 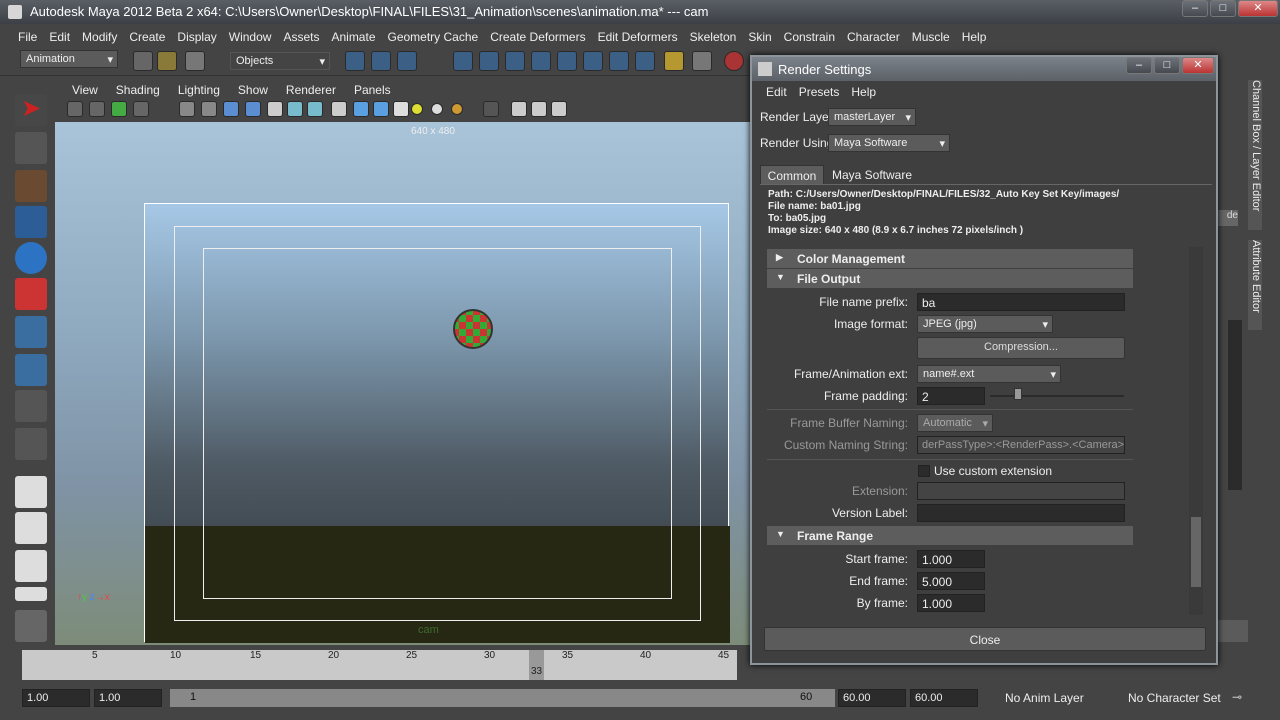 What do you see at coordinates (950, 258) in the screenshot?
I see `section-color-management: ▶ Color Management` at bounding box center [950, 258].